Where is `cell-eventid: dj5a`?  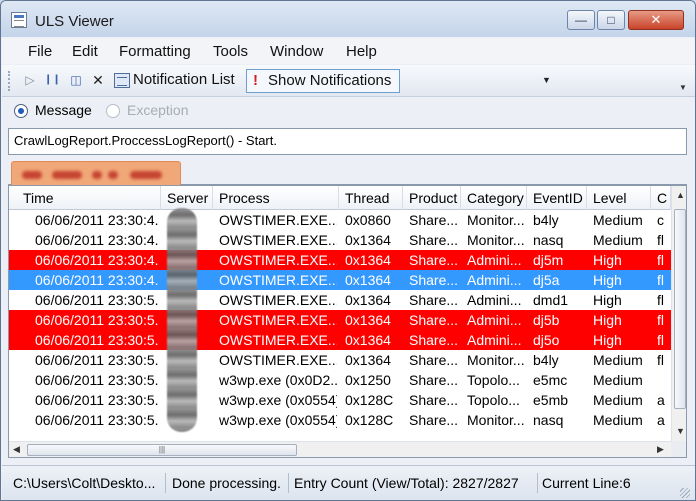 cell-eventid: dj5a is located at coordinates (546, 280).